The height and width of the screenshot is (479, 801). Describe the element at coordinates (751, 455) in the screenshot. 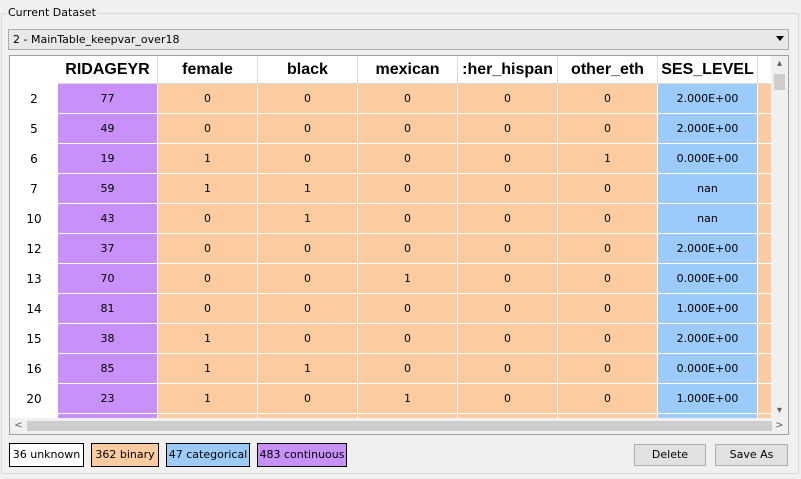

I see `save-as-button: Save As` at that location.